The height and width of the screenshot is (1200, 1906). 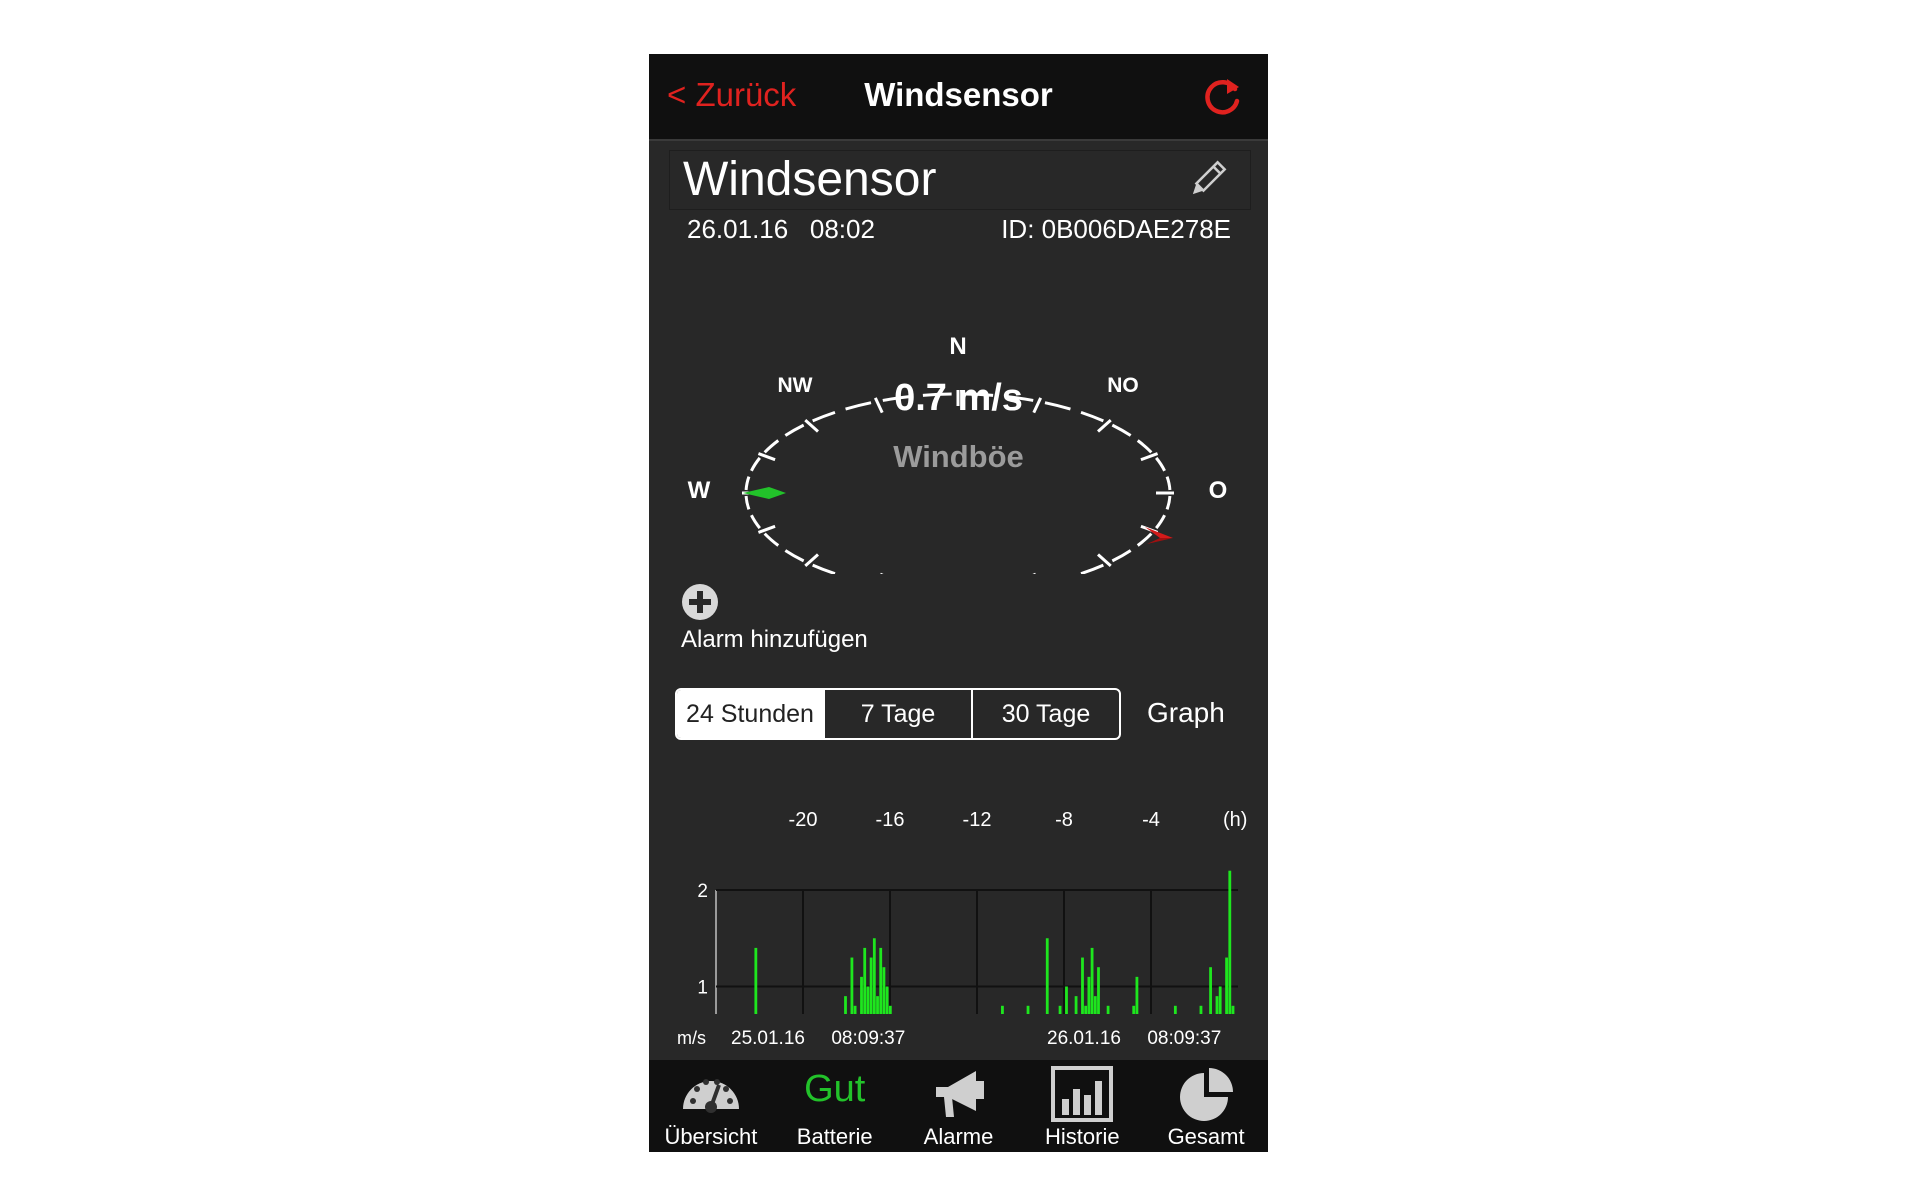 What do you see at coordinates (1046, 714) in the screenshot?
I see `tab-30-days: 30 Tage` at bounding box center [1046, 714].